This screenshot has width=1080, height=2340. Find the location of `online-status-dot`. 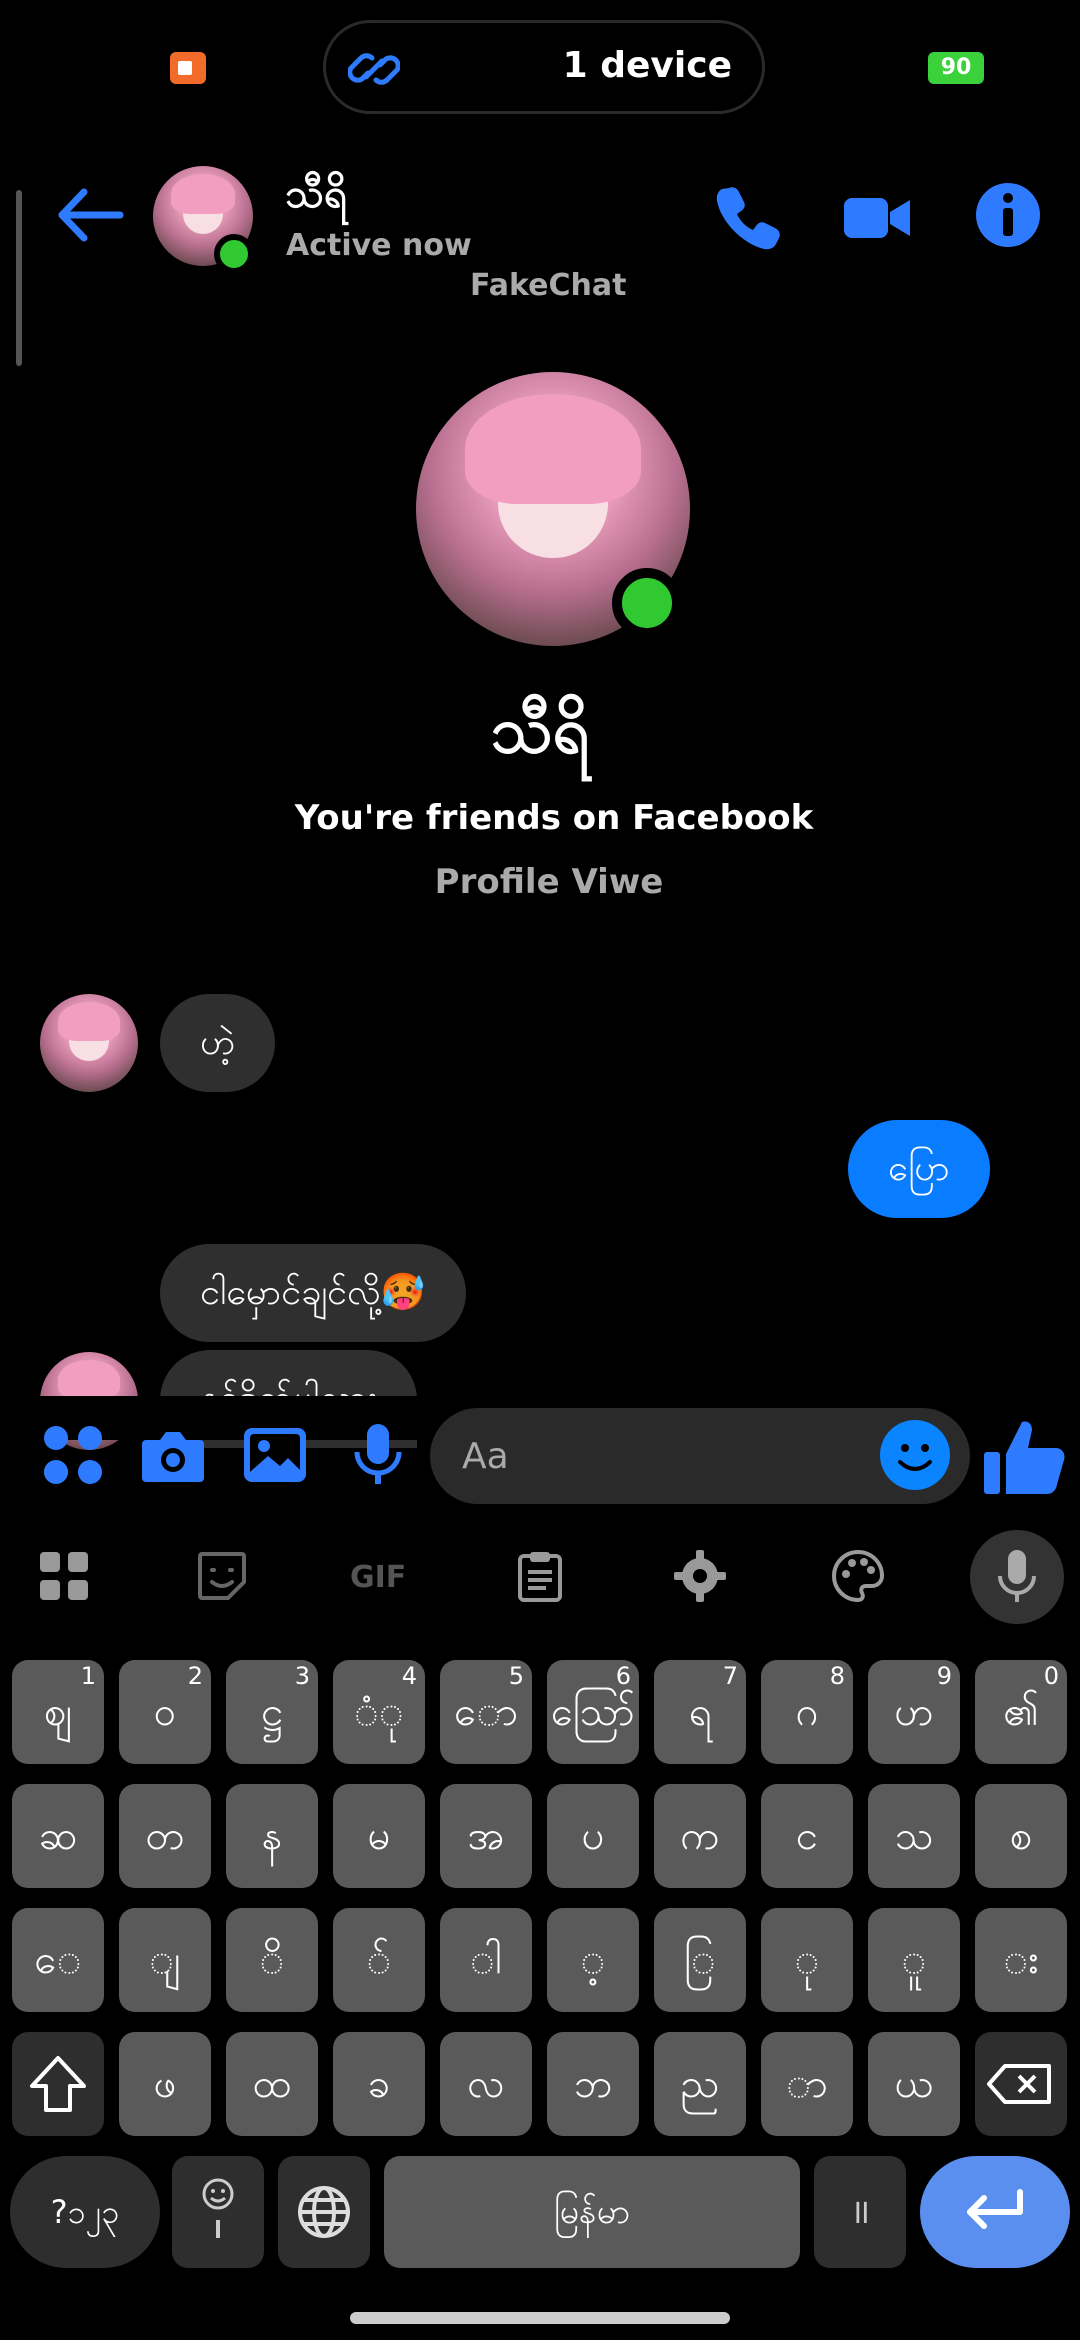

online-status-dot is located at coordinates (234, 254).